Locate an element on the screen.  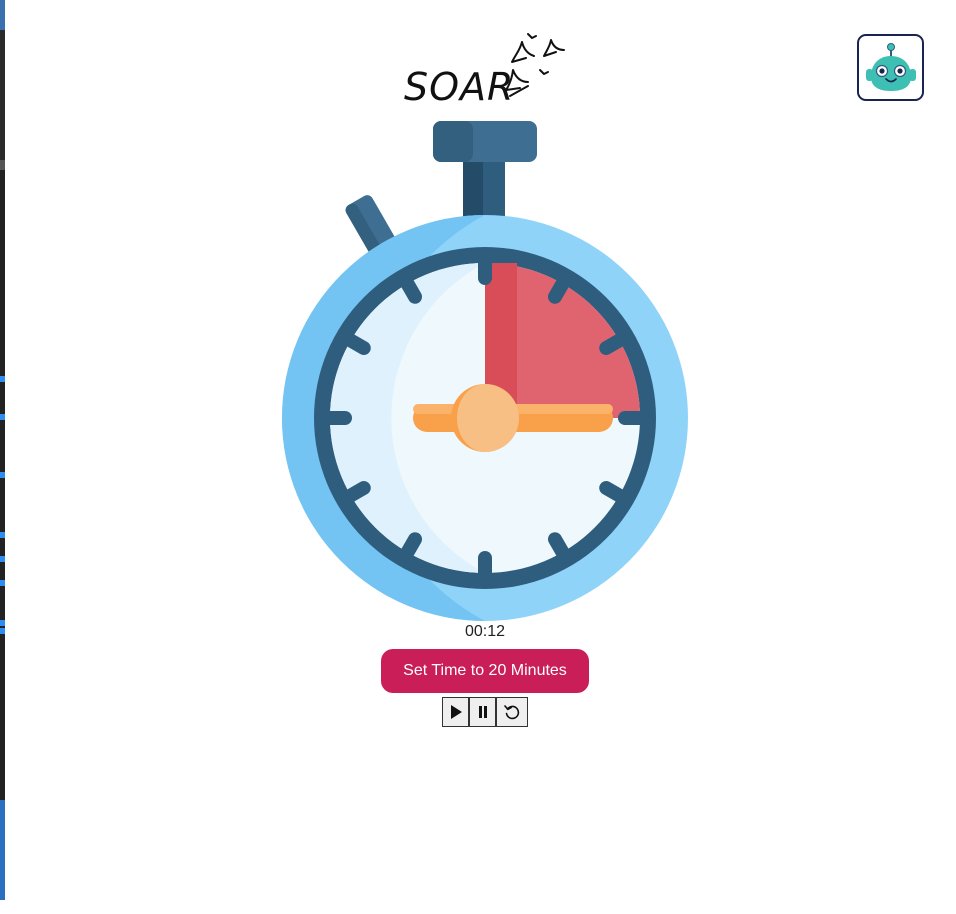
reset-button is located at coordinates (512, 712).